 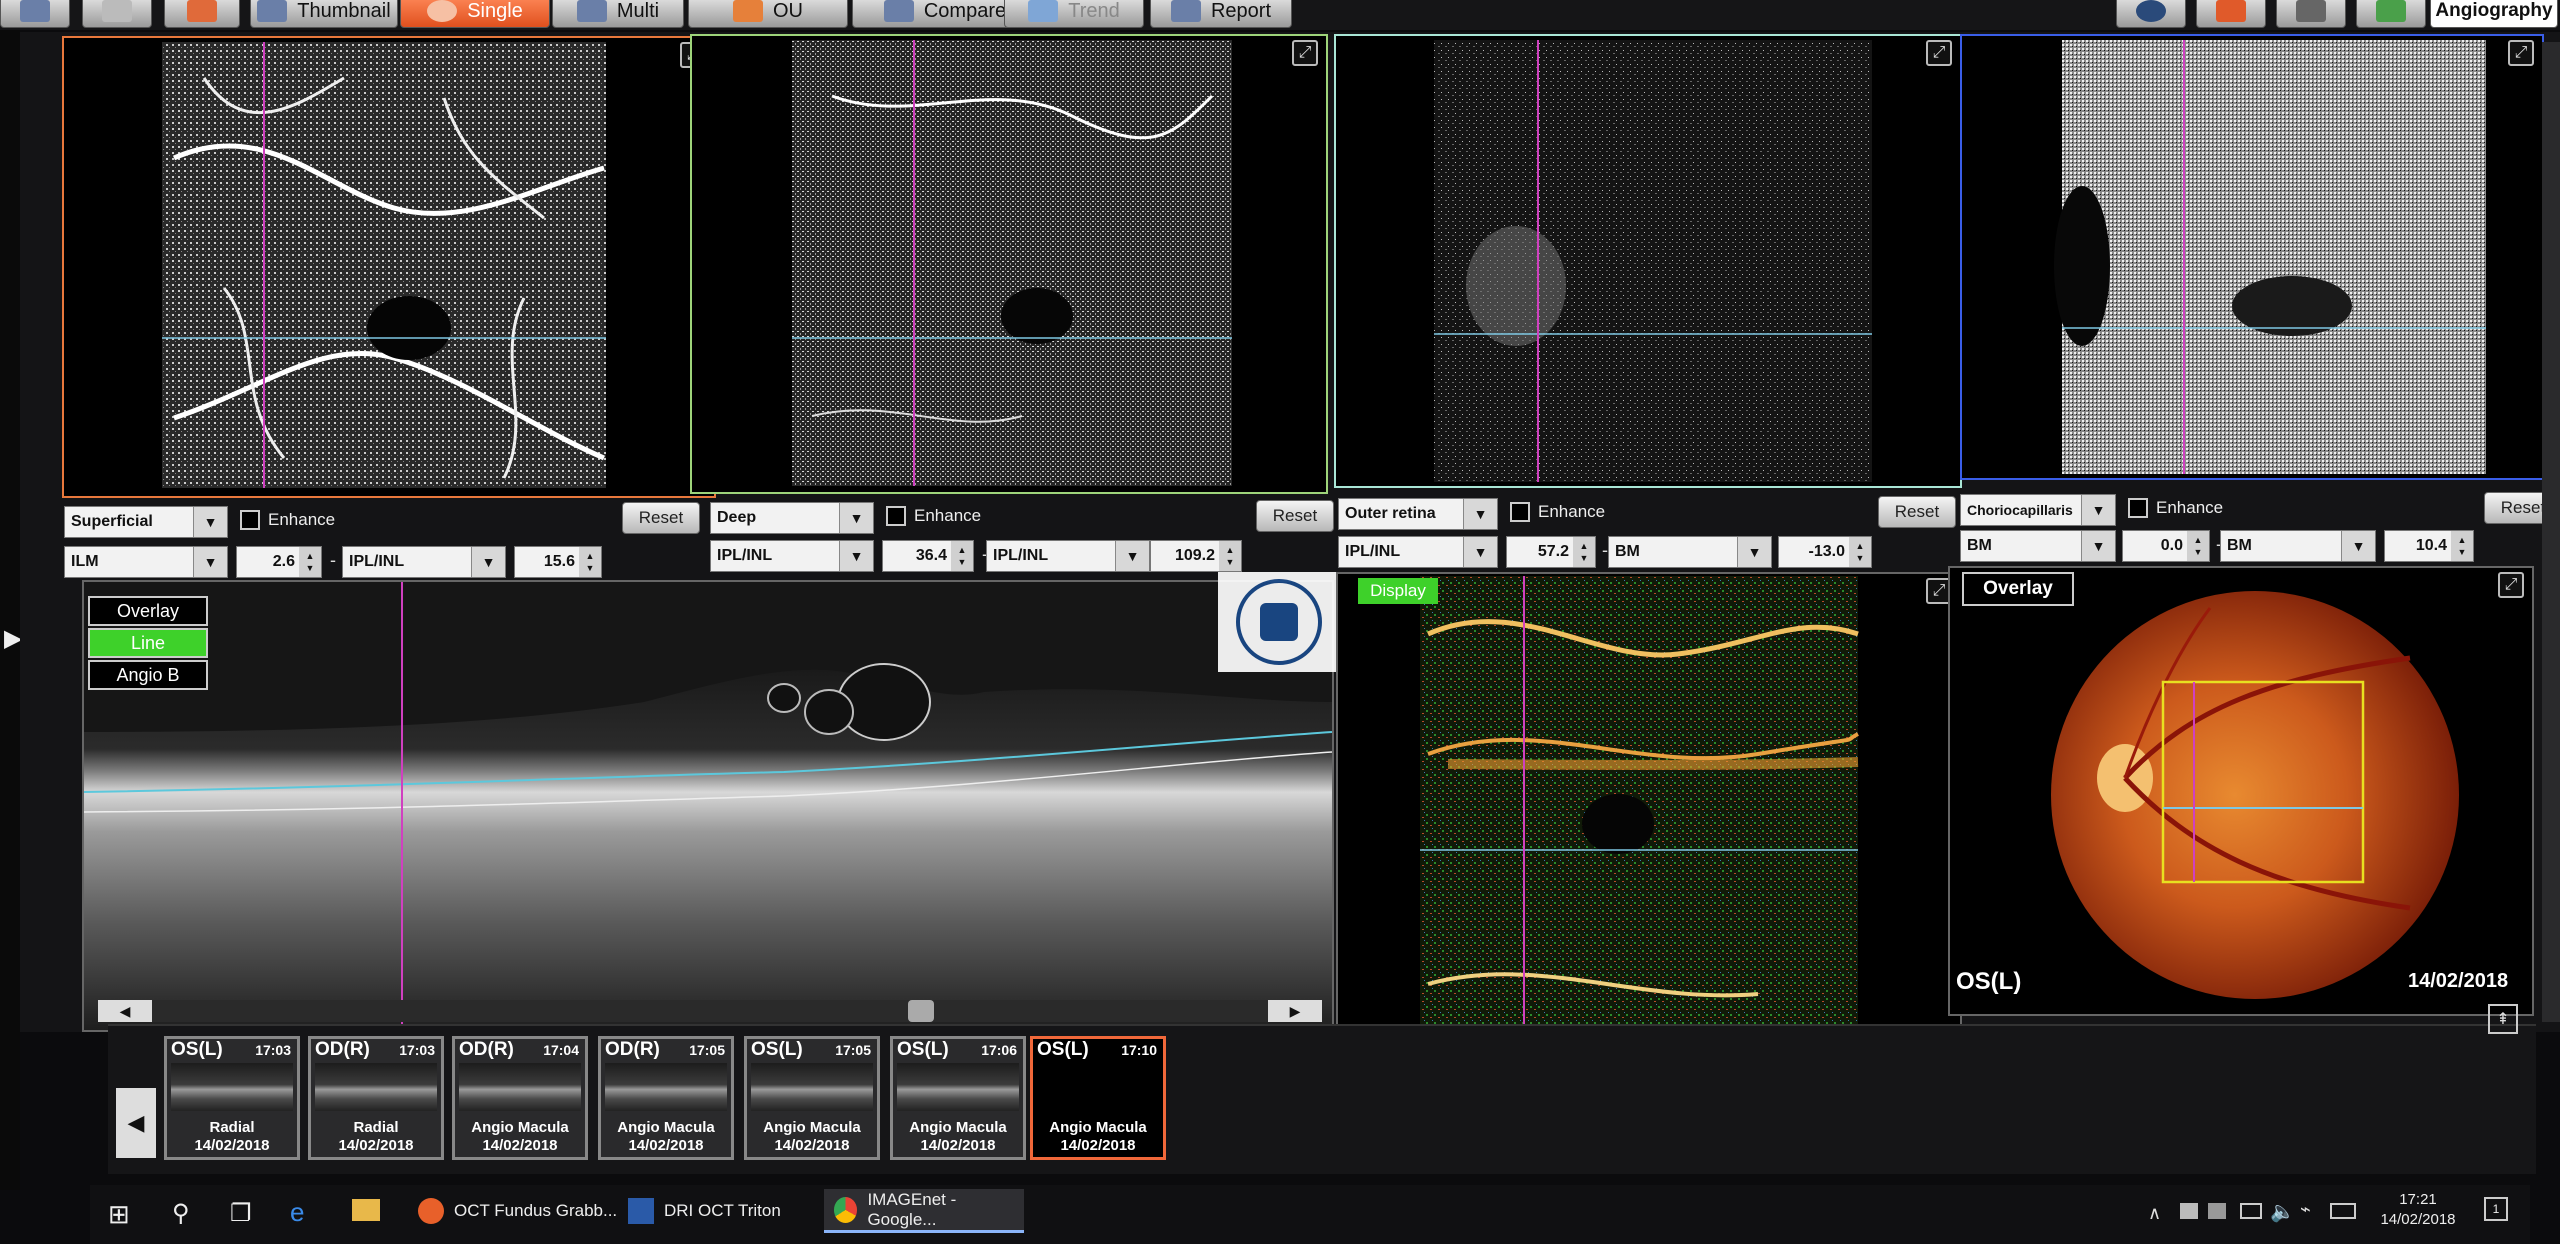 I want to click on mode-angio-b-button: Angio B, so click(x=148, y=675).